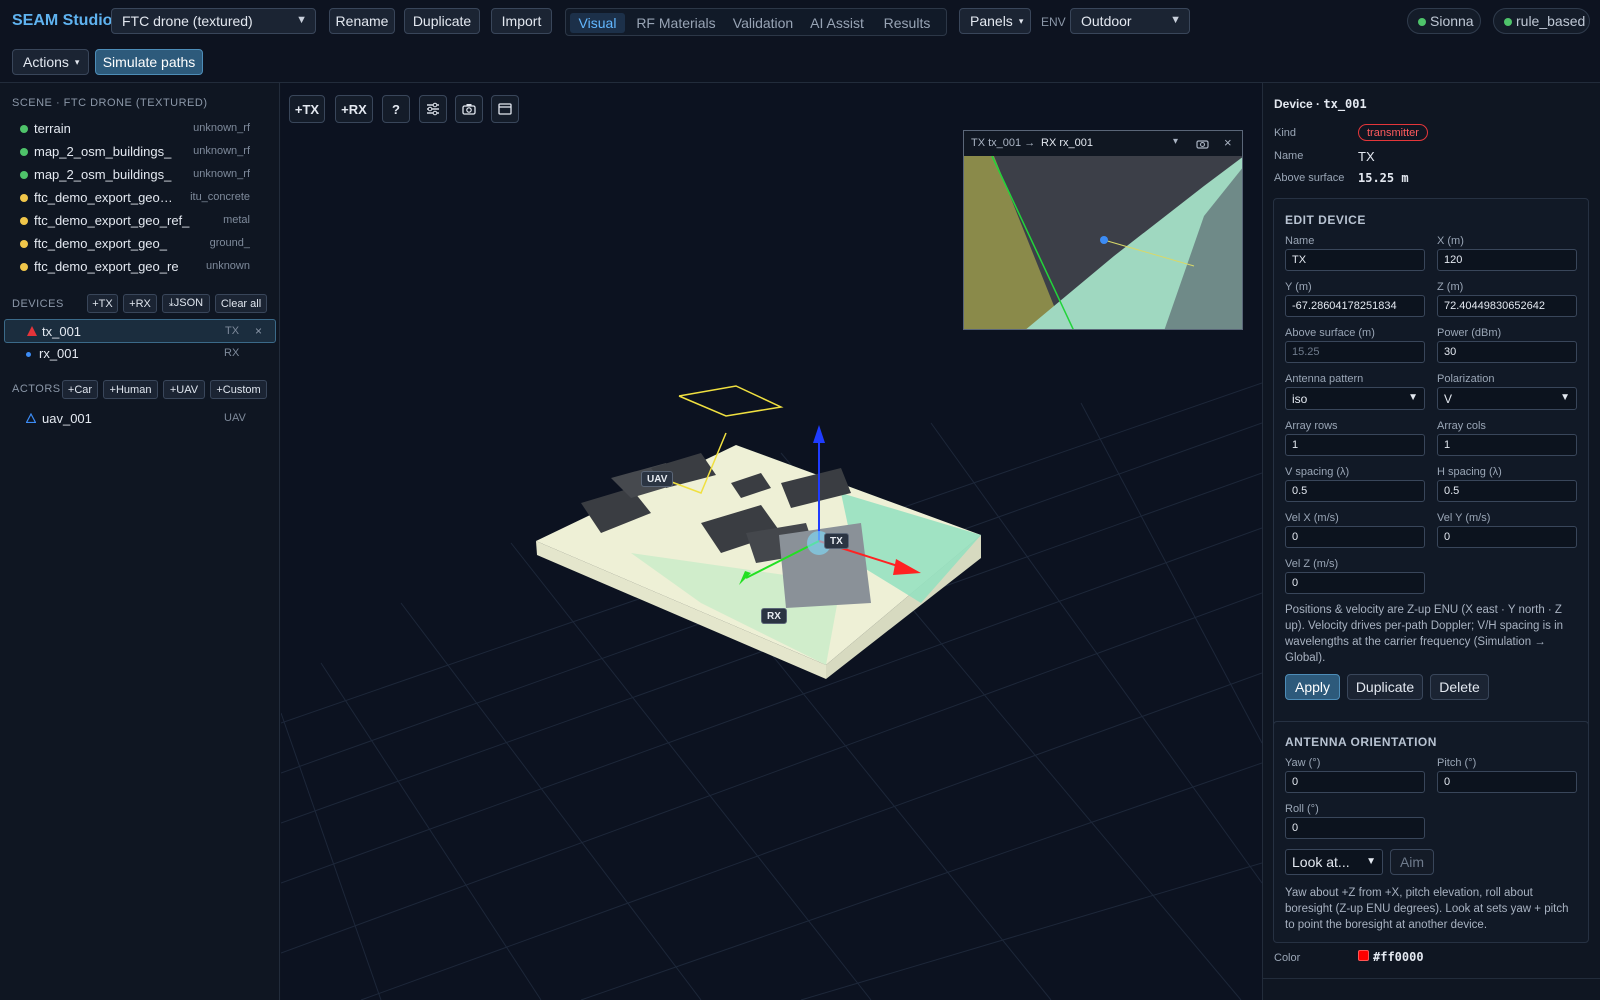 The image size is (1600, 1000). What do you see at coordinates (1393, 132) in the screenshot?
I see `kind-badge: transmitter` at bounding box center [1393, 132].